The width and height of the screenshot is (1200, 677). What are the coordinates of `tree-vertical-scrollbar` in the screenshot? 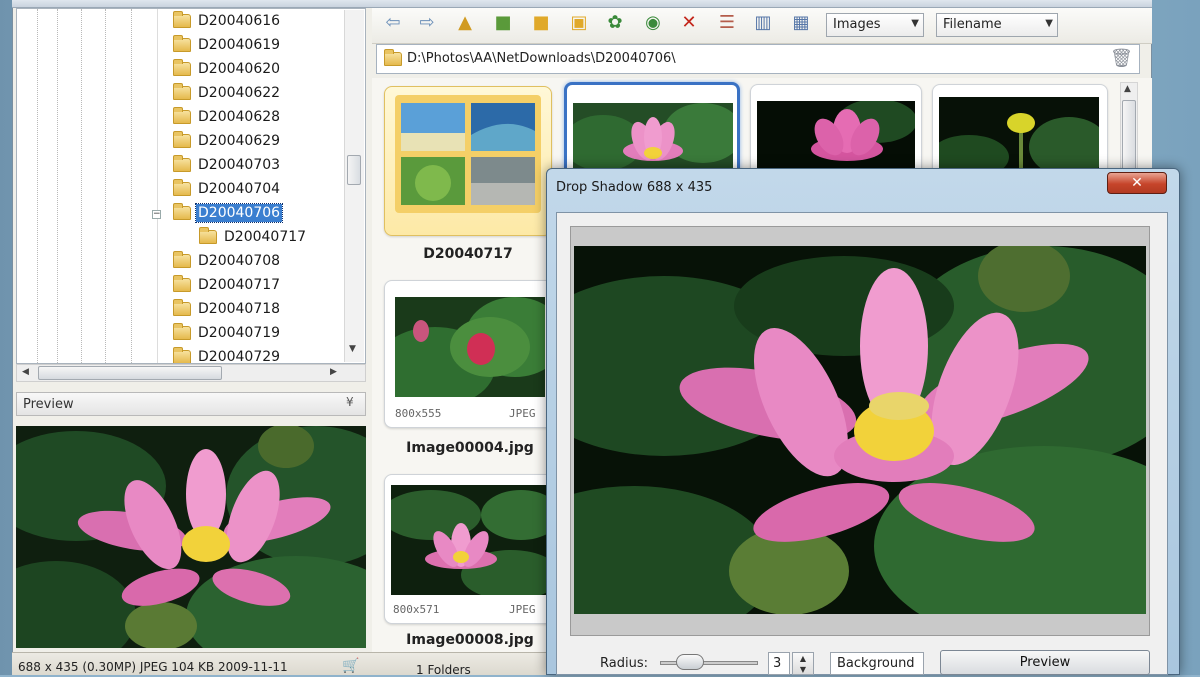 It's located at (354, 186).